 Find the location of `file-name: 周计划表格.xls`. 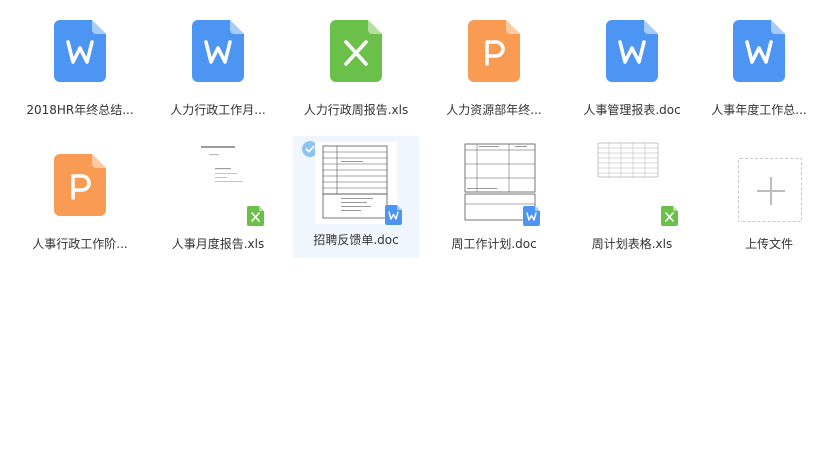

file-name: 周计划表格.xls is located at coordinates (632, 244).